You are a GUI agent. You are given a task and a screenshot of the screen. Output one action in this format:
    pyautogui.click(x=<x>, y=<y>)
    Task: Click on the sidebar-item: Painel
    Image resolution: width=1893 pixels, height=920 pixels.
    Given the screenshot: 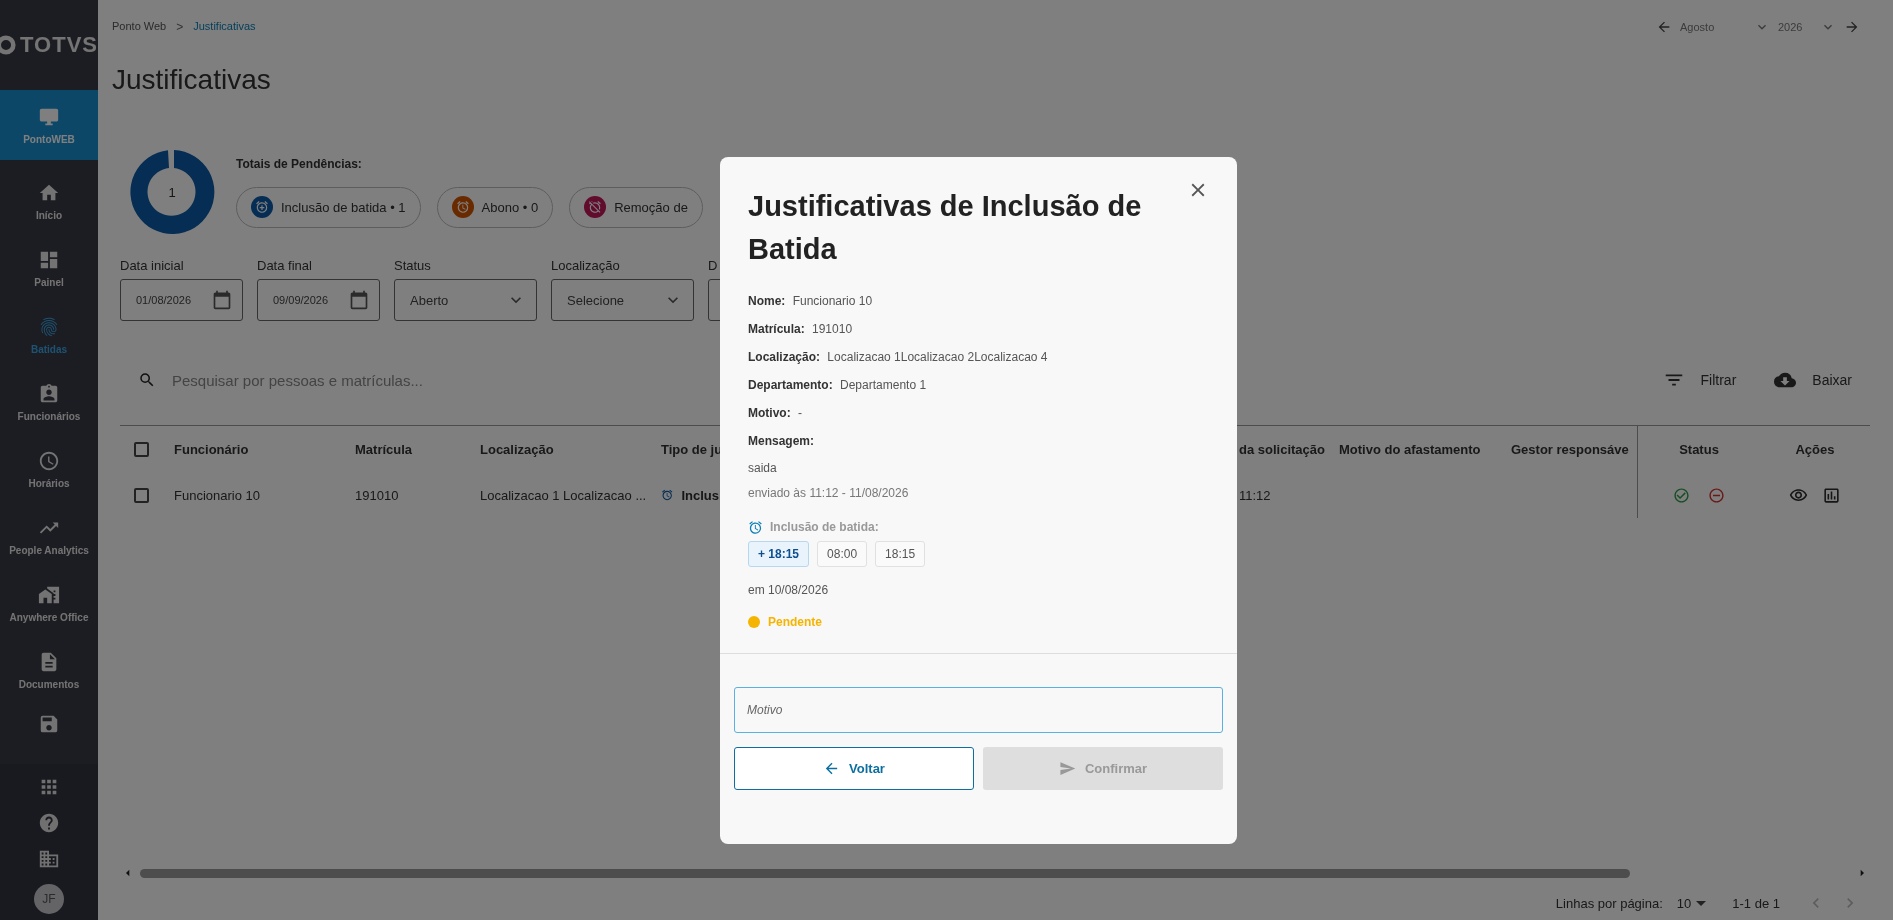 What is the action you would take?
    pyautogui.click(x=49, y=268)
    